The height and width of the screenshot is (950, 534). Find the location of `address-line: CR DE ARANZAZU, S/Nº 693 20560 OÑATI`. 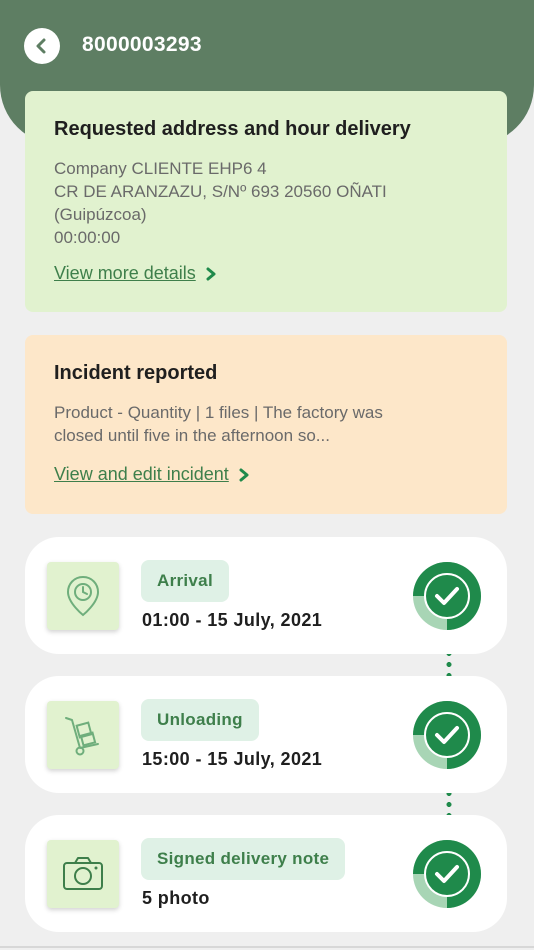

address-line: CR DE ARANZAZU, S/Nº 693 20560 OÑATI is located at coordinates (220, 191).